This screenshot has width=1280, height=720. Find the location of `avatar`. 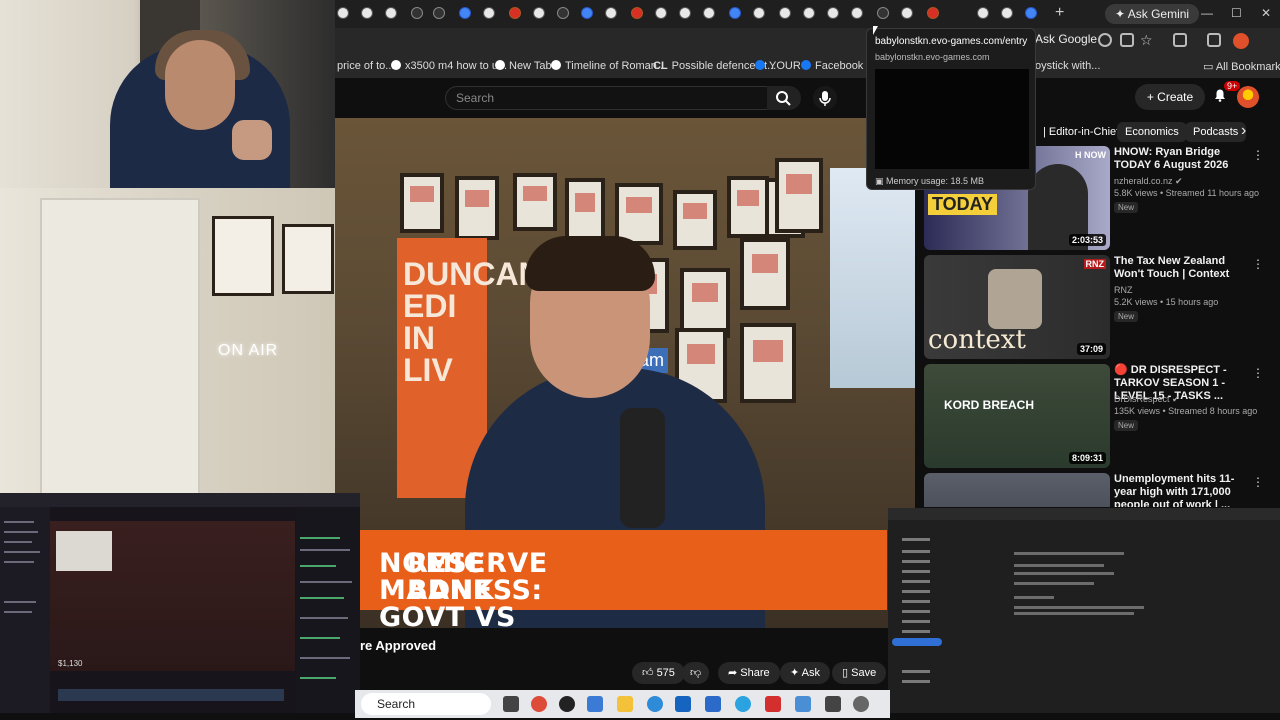

avatar is located at coordinates (1248, 97).